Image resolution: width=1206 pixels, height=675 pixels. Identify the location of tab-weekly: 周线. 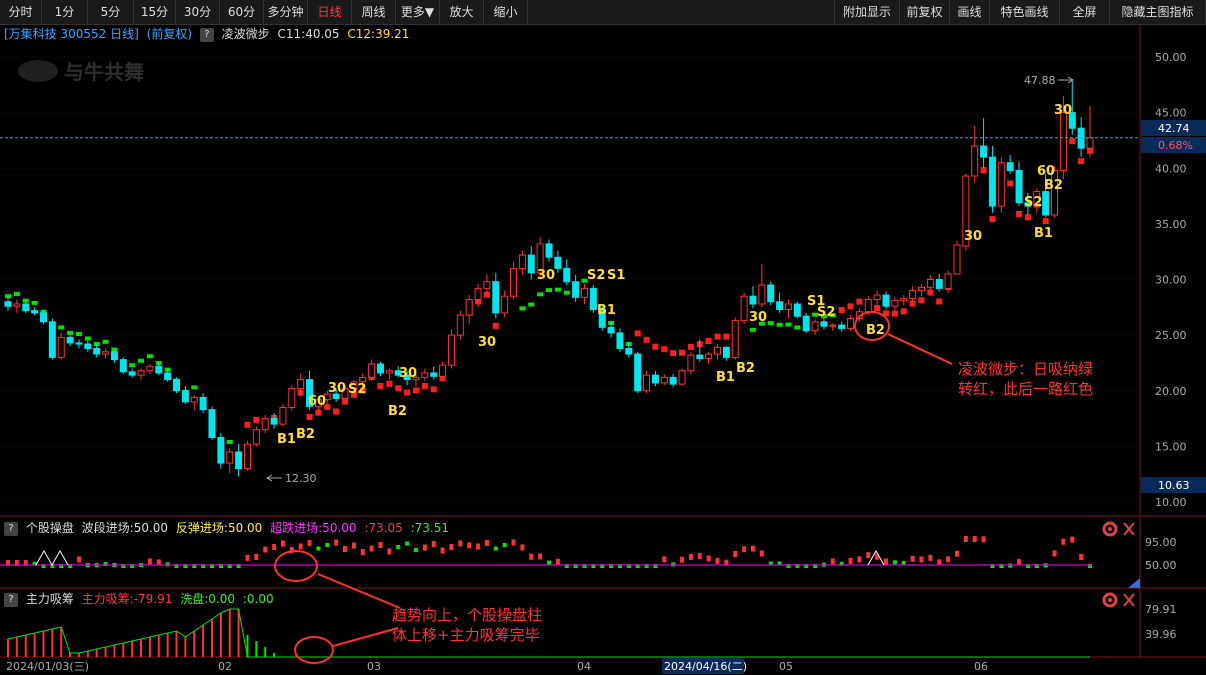
(374, 12).